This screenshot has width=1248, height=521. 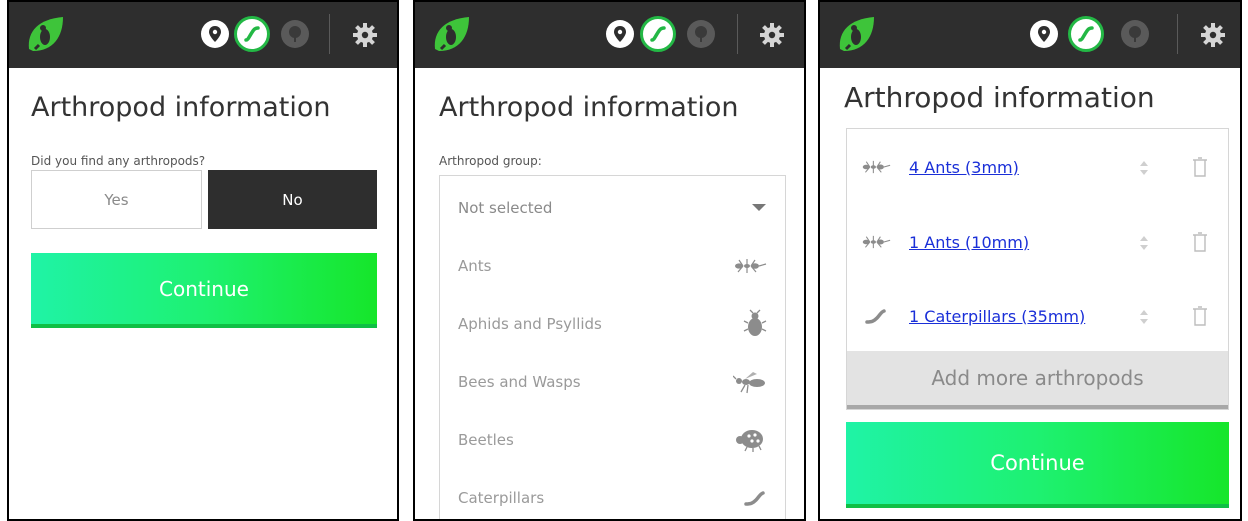 I want to click on select-value: Not selected, so click(x=505, y=208).